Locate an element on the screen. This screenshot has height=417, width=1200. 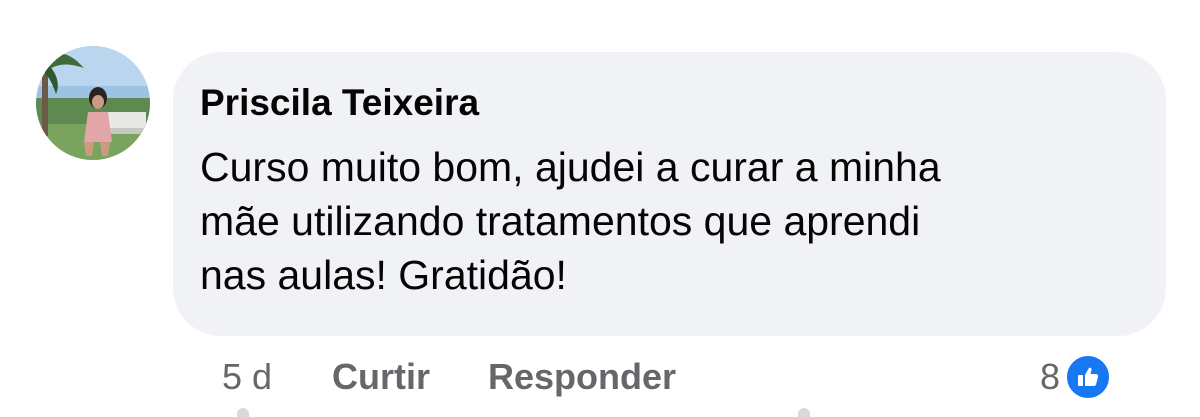
comment-actions: 5 d Curtir Responder is located at coordinates (478, 377).